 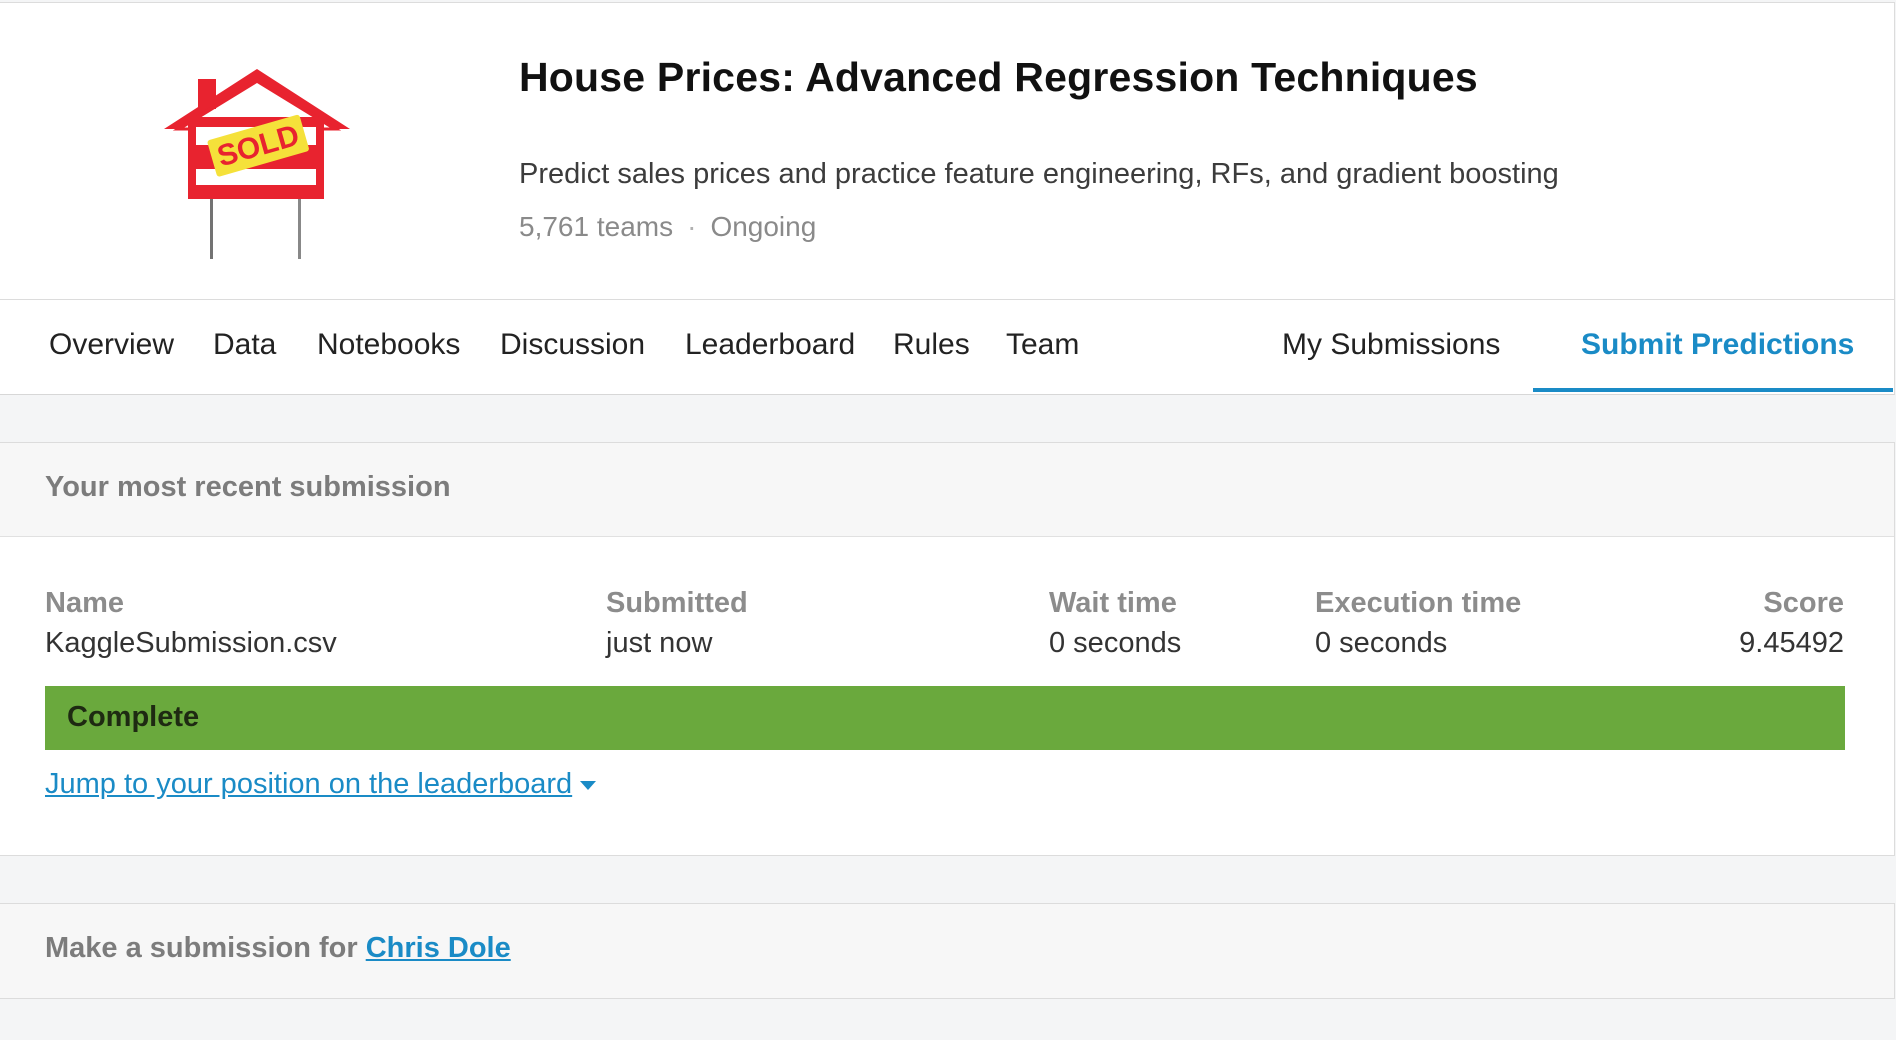 What do you see at coordinates (1418, 603) in the screenshot?
I see `col-label-execution-time: Execution time` at bounding box center [1418, 603].